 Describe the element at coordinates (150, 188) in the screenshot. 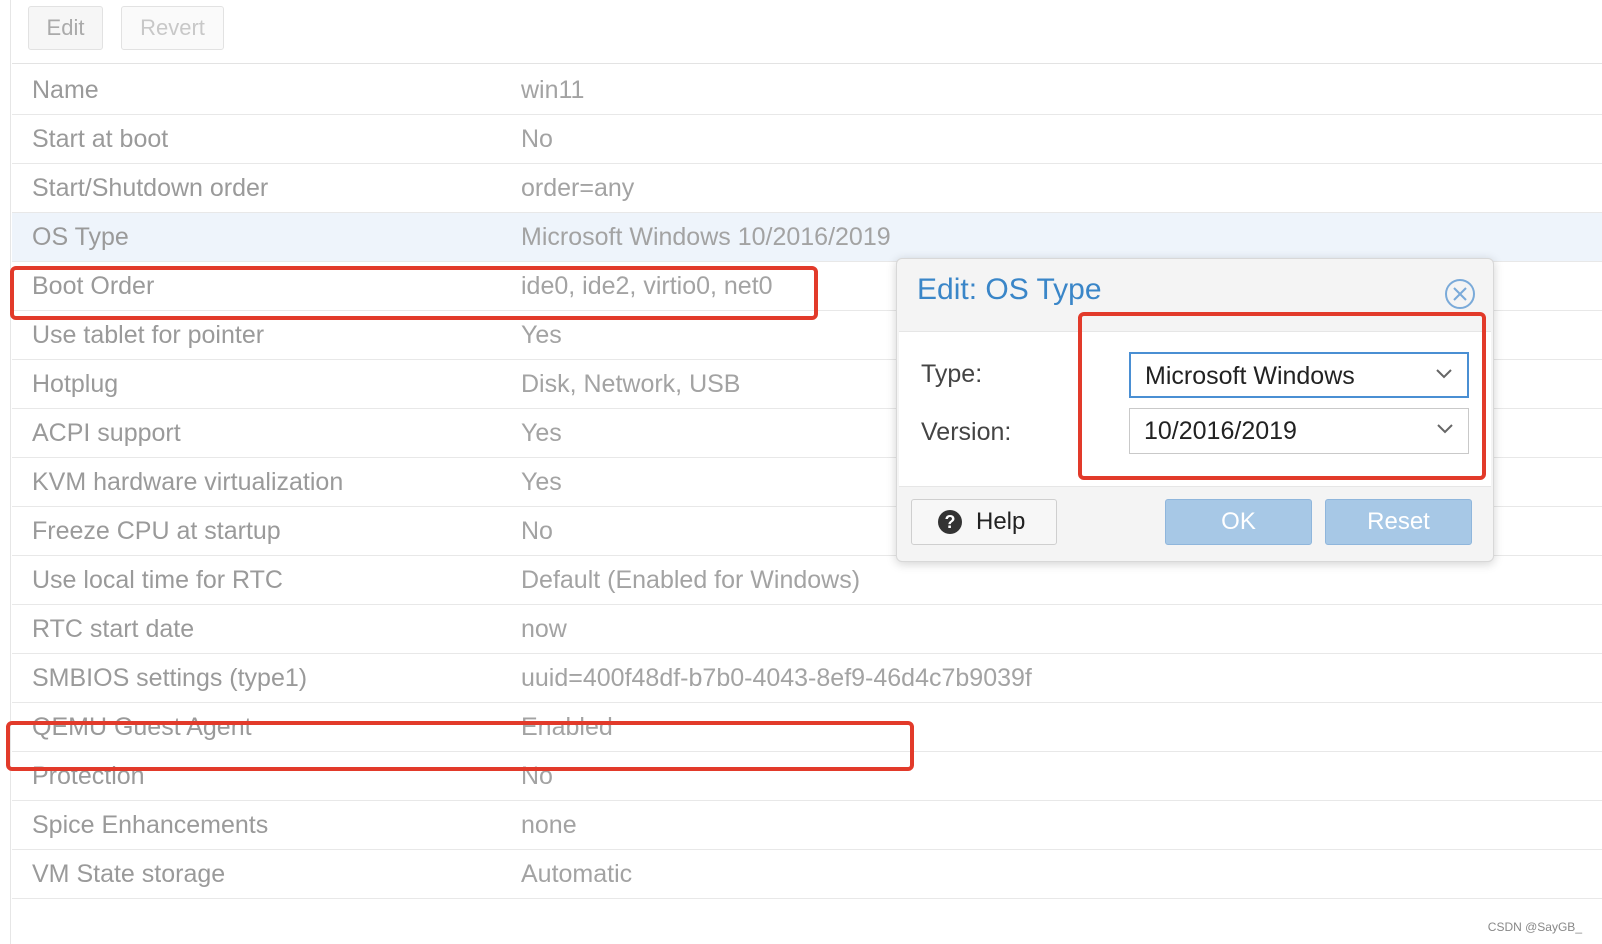

I see `option-key: Start/Shutdown order` at that location.